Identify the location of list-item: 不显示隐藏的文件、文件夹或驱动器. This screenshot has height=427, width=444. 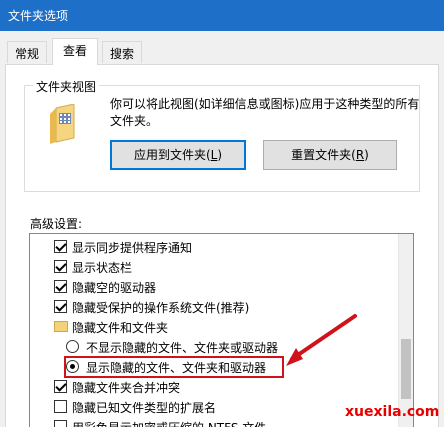
(215, 347).